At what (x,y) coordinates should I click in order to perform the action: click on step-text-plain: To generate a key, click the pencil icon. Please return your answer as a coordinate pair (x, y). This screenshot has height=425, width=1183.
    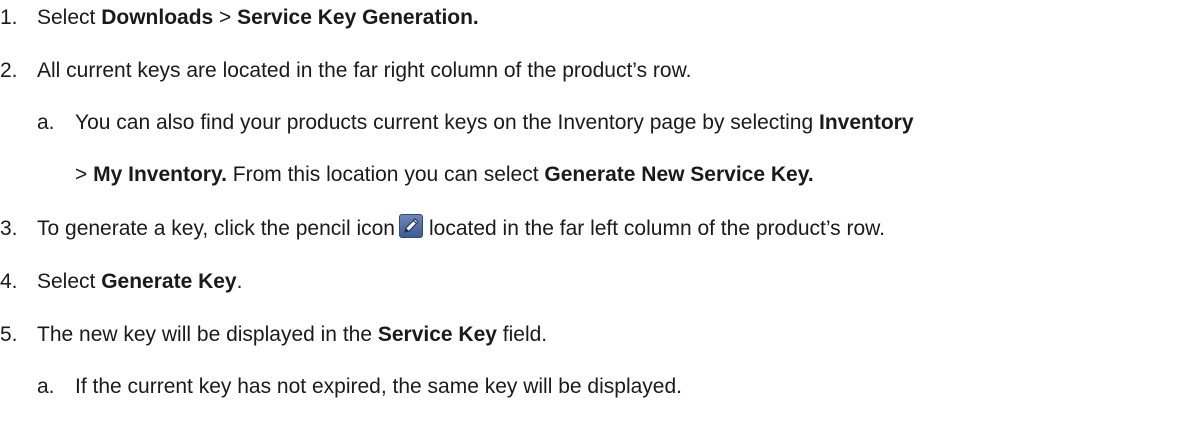
    Looking at the image, I should click on (216, 228).